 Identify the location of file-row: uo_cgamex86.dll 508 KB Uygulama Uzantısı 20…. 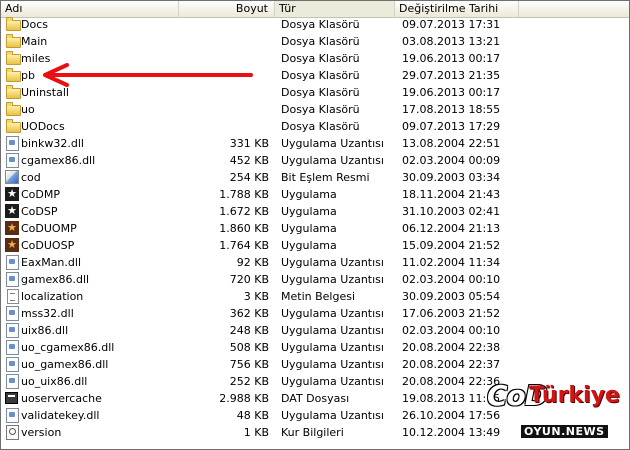
(315, 347).